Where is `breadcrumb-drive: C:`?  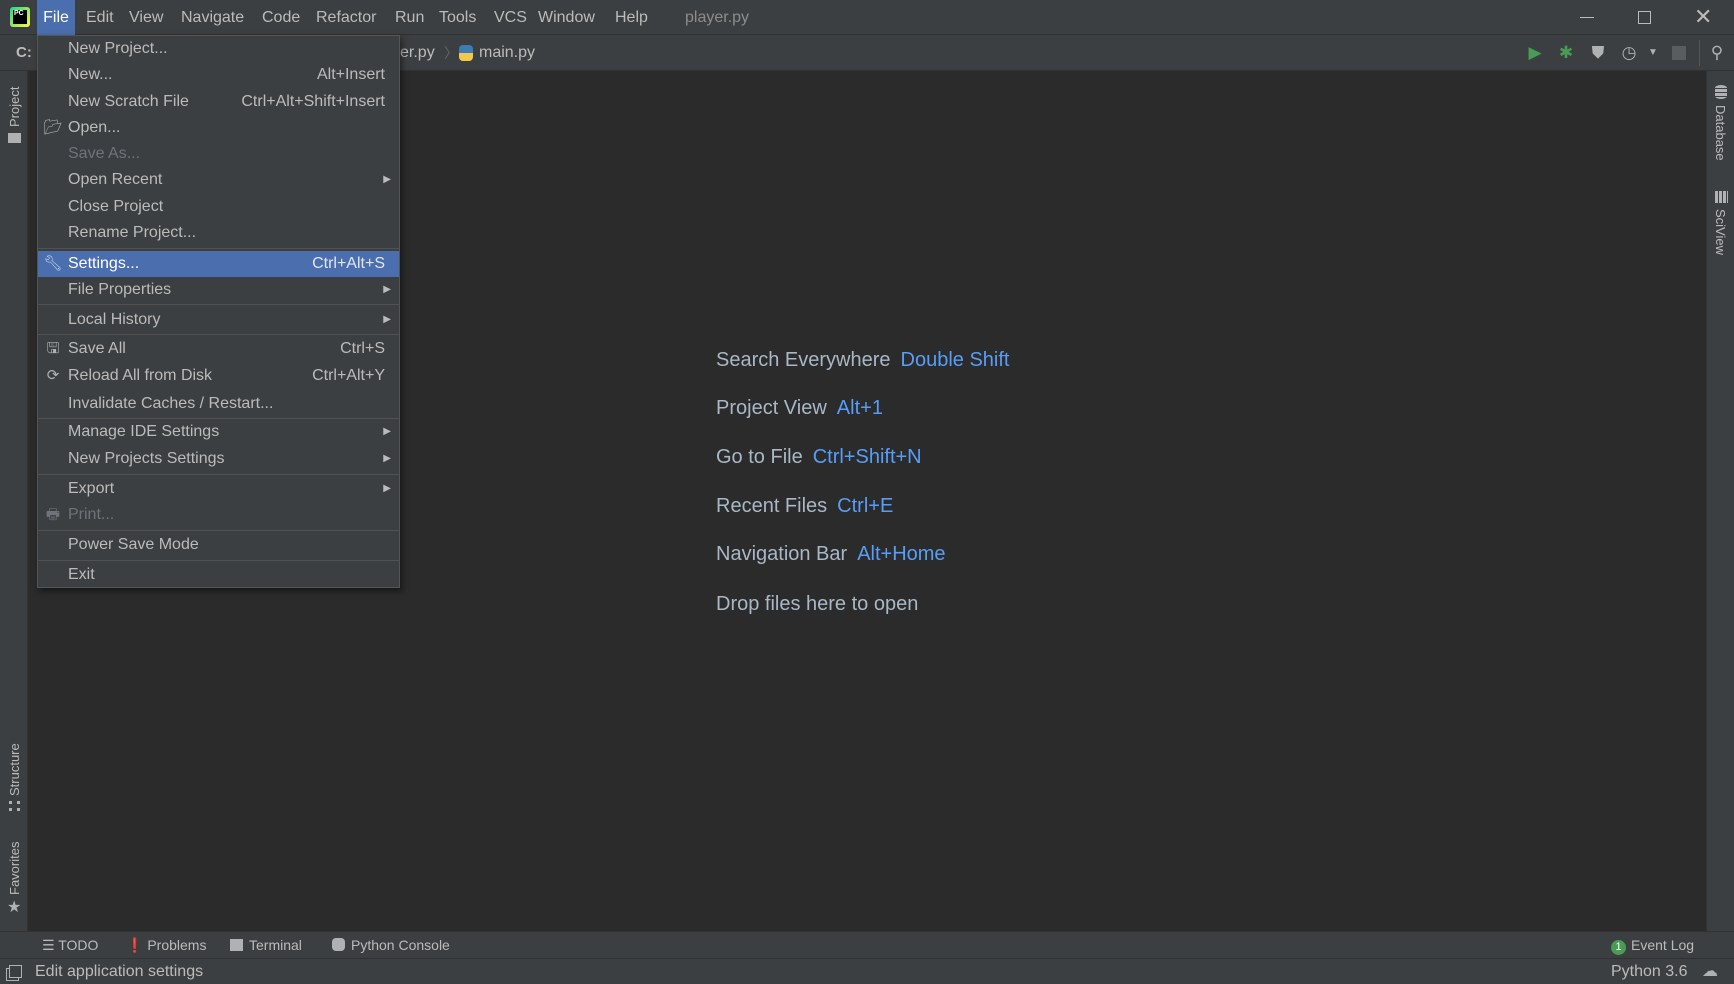 breadcrumb-drive: C: is located at coordinates (24, 53).